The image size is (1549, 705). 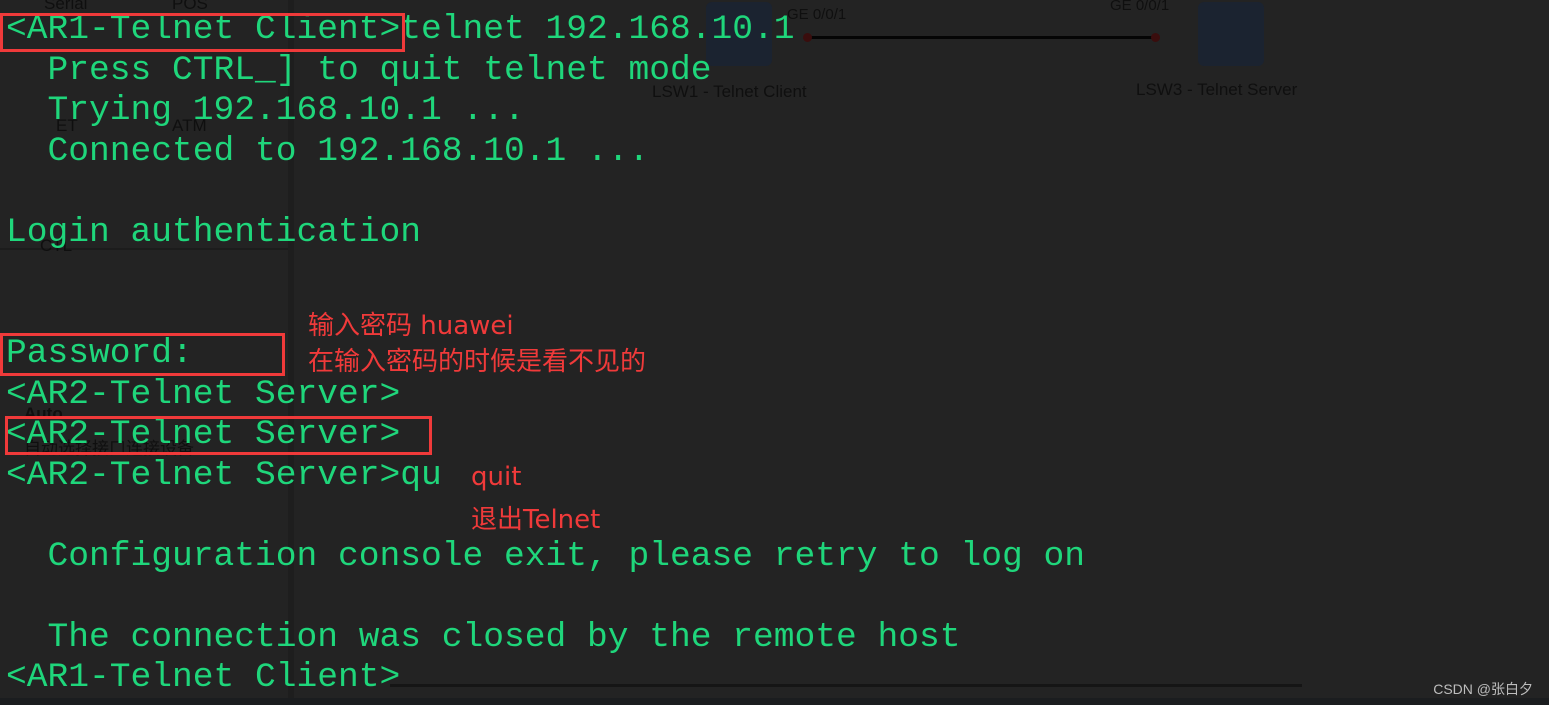 I want to click on right-port-label: GE 0/0/1, so click(x=1140, y=7).